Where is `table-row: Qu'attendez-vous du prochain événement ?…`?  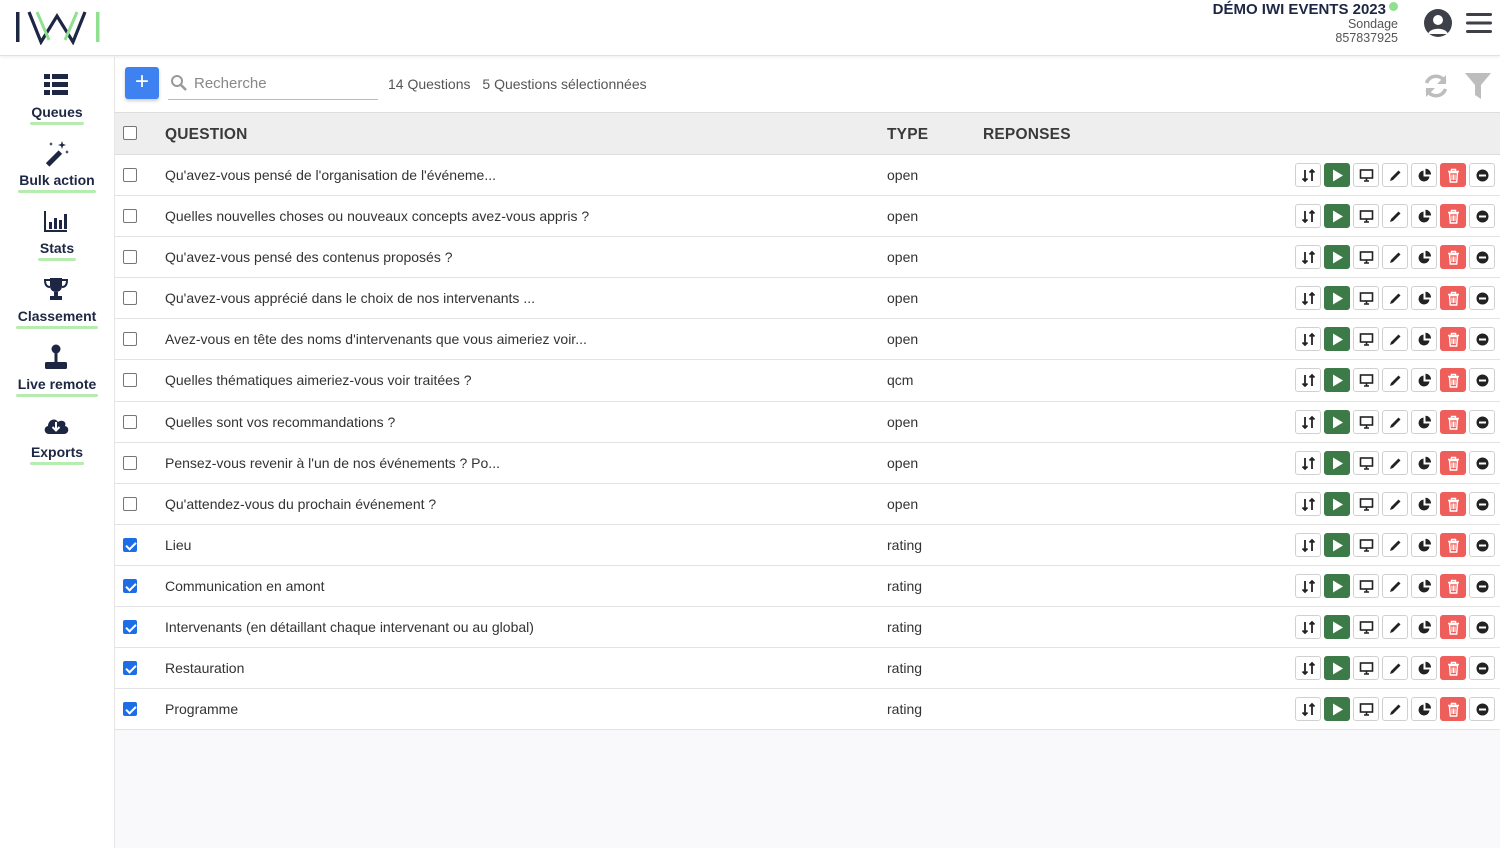
table-row: Qu'attendez-vous du prochain événement ?… is located at coordinates (807, 504).